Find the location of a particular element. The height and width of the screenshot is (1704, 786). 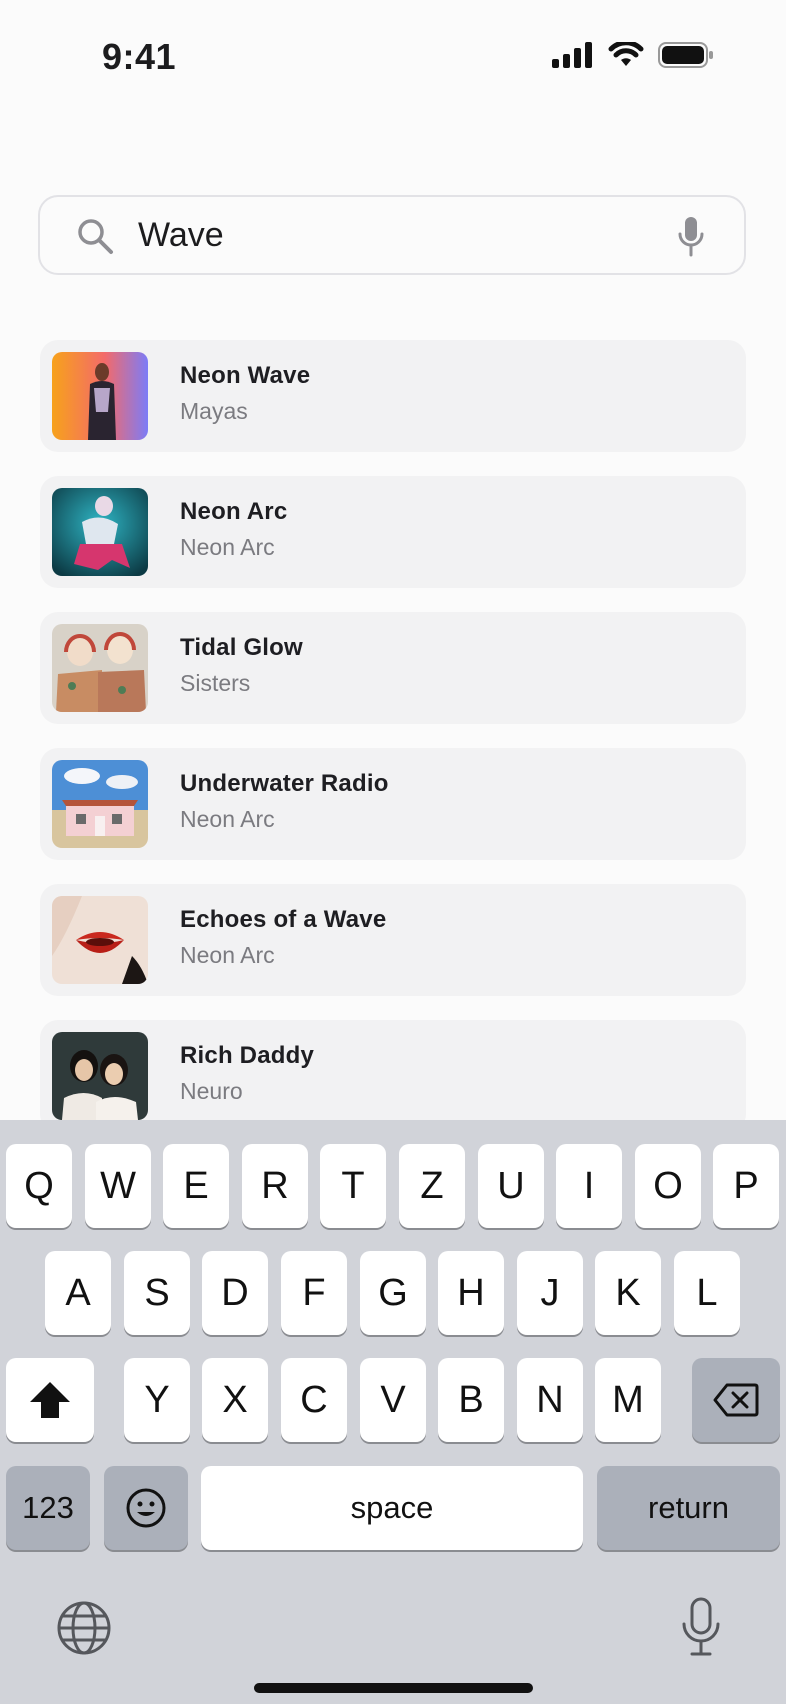

status-icons is located at coordinates (633, 55).